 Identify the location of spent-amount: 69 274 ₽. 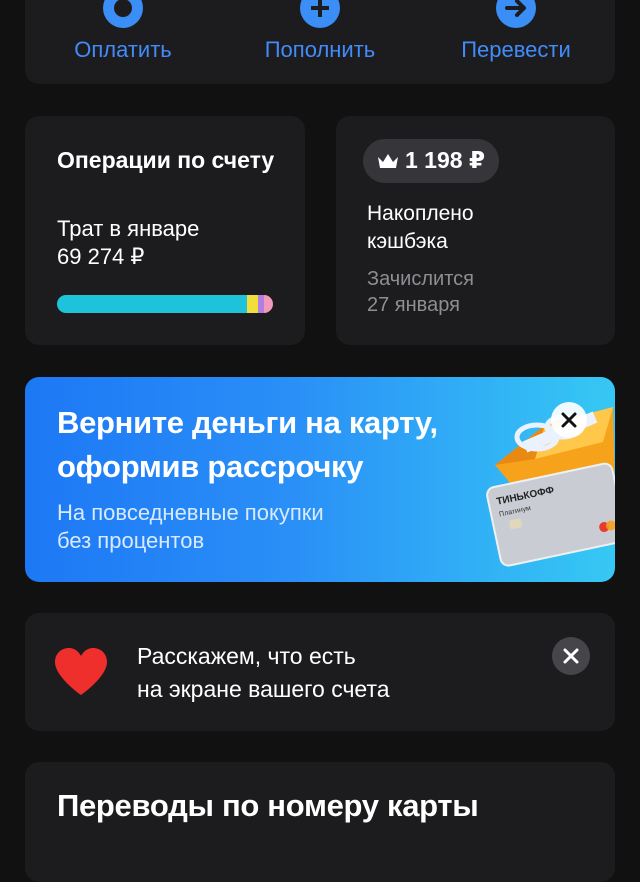
(101, 256).